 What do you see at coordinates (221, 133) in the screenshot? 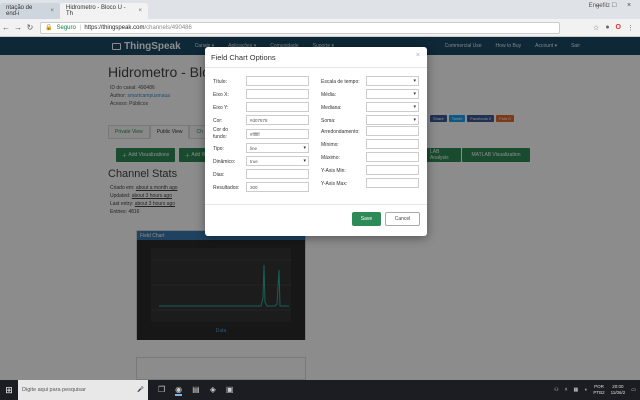
I see `background-color-label: Cor do fundo:` at bounding box center [221, 133].